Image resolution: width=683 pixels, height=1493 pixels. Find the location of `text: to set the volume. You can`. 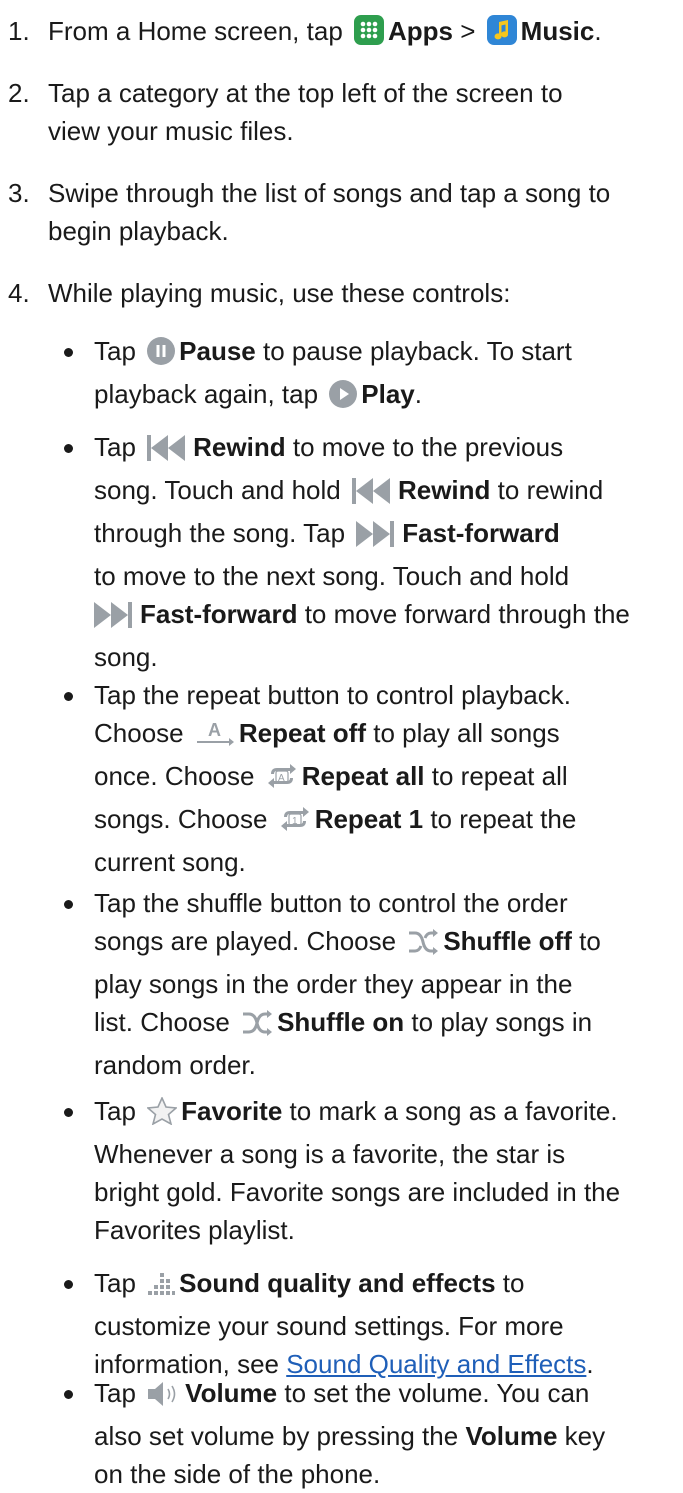

text: to set the volume. You can is located at coordinates (437, 1393).